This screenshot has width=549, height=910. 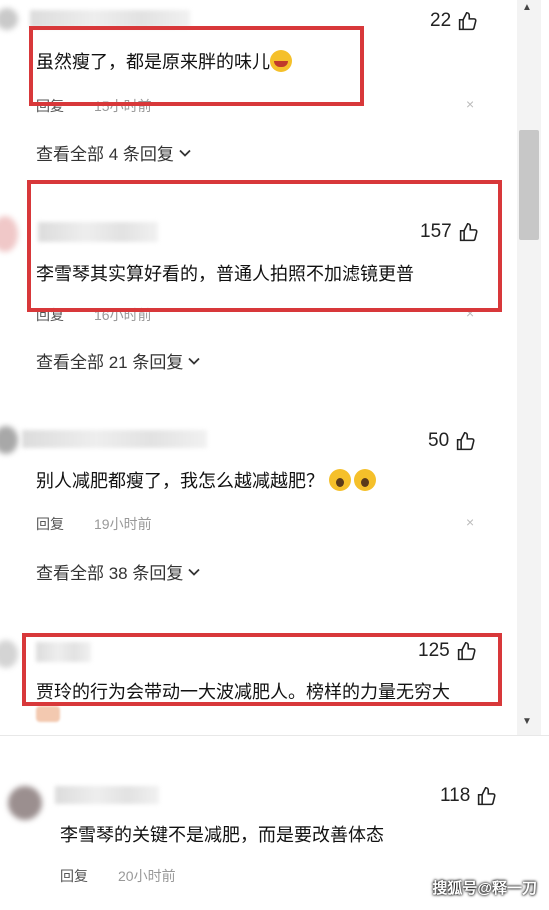 I want to click on like-count: 118, so click(x=455, y=795).